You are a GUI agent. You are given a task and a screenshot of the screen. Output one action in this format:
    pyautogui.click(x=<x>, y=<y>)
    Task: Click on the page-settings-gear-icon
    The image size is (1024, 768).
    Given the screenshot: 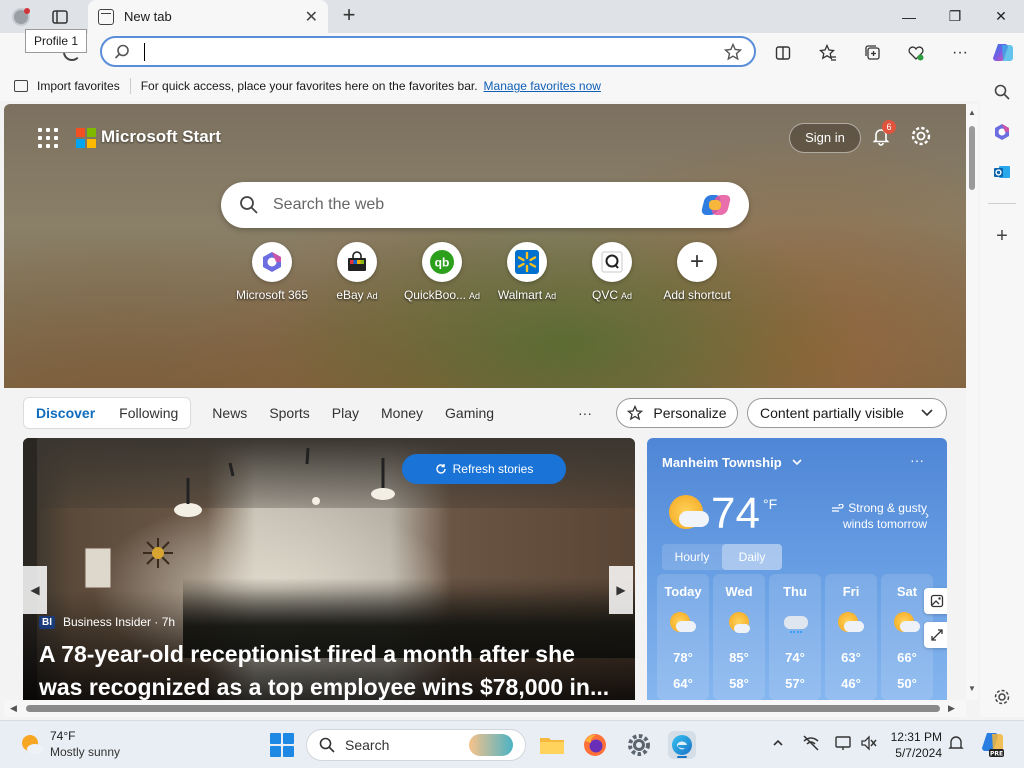 What is the action you would take?
    pyautogui.click(x=921, y=137)
    